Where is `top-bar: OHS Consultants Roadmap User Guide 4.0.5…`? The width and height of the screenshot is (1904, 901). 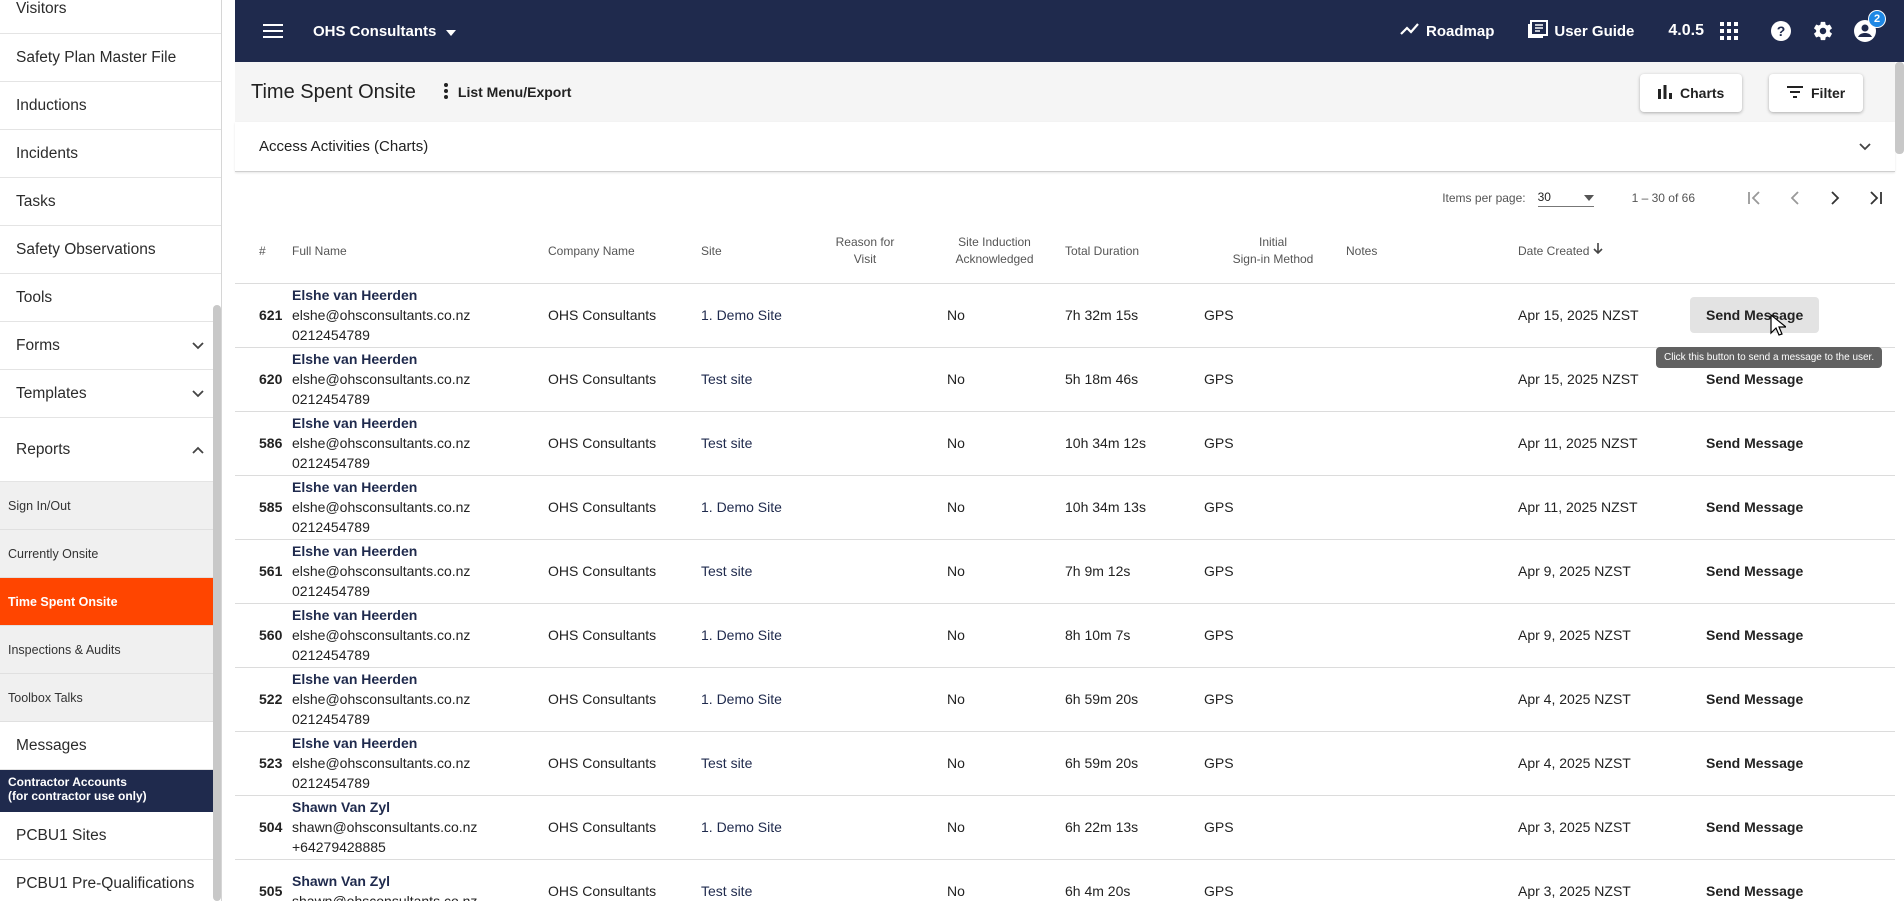
top-bar: OHS Consultants Roadmap User Guide 4.0.5… is located at coordinates (1069, 31).